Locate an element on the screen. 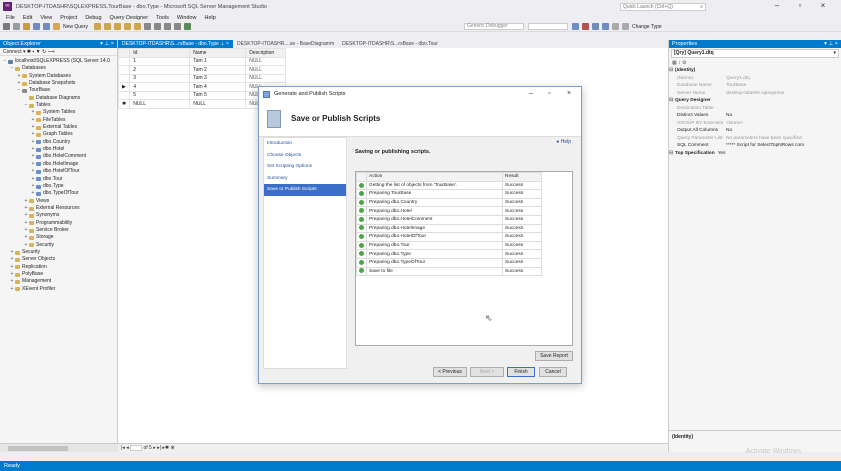 This screenshot has height=471, width=841. property-row: Distinct Values No is located at coordinates (755, 116).